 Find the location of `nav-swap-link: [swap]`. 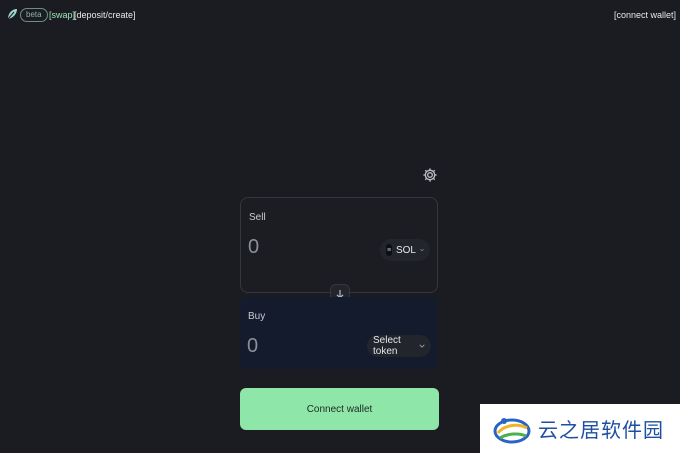

nav-swap-link: [swap] is located at coordinates (62, 15).